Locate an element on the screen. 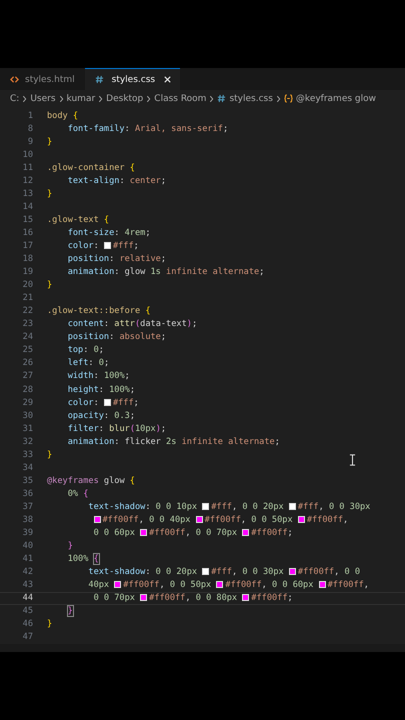  line-number: 10 is located at coordinates (27, 155).